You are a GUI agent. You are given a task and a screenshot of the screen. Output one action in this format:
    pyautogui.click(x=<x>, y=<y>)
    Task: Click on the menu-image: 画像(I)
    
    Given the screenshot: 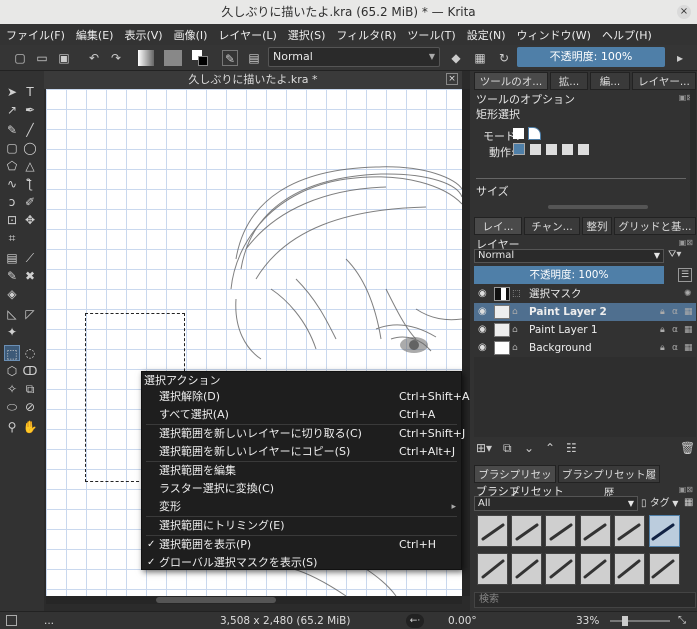 What is the action you would take?
    pyautogui.click(x=191, y=35)
    